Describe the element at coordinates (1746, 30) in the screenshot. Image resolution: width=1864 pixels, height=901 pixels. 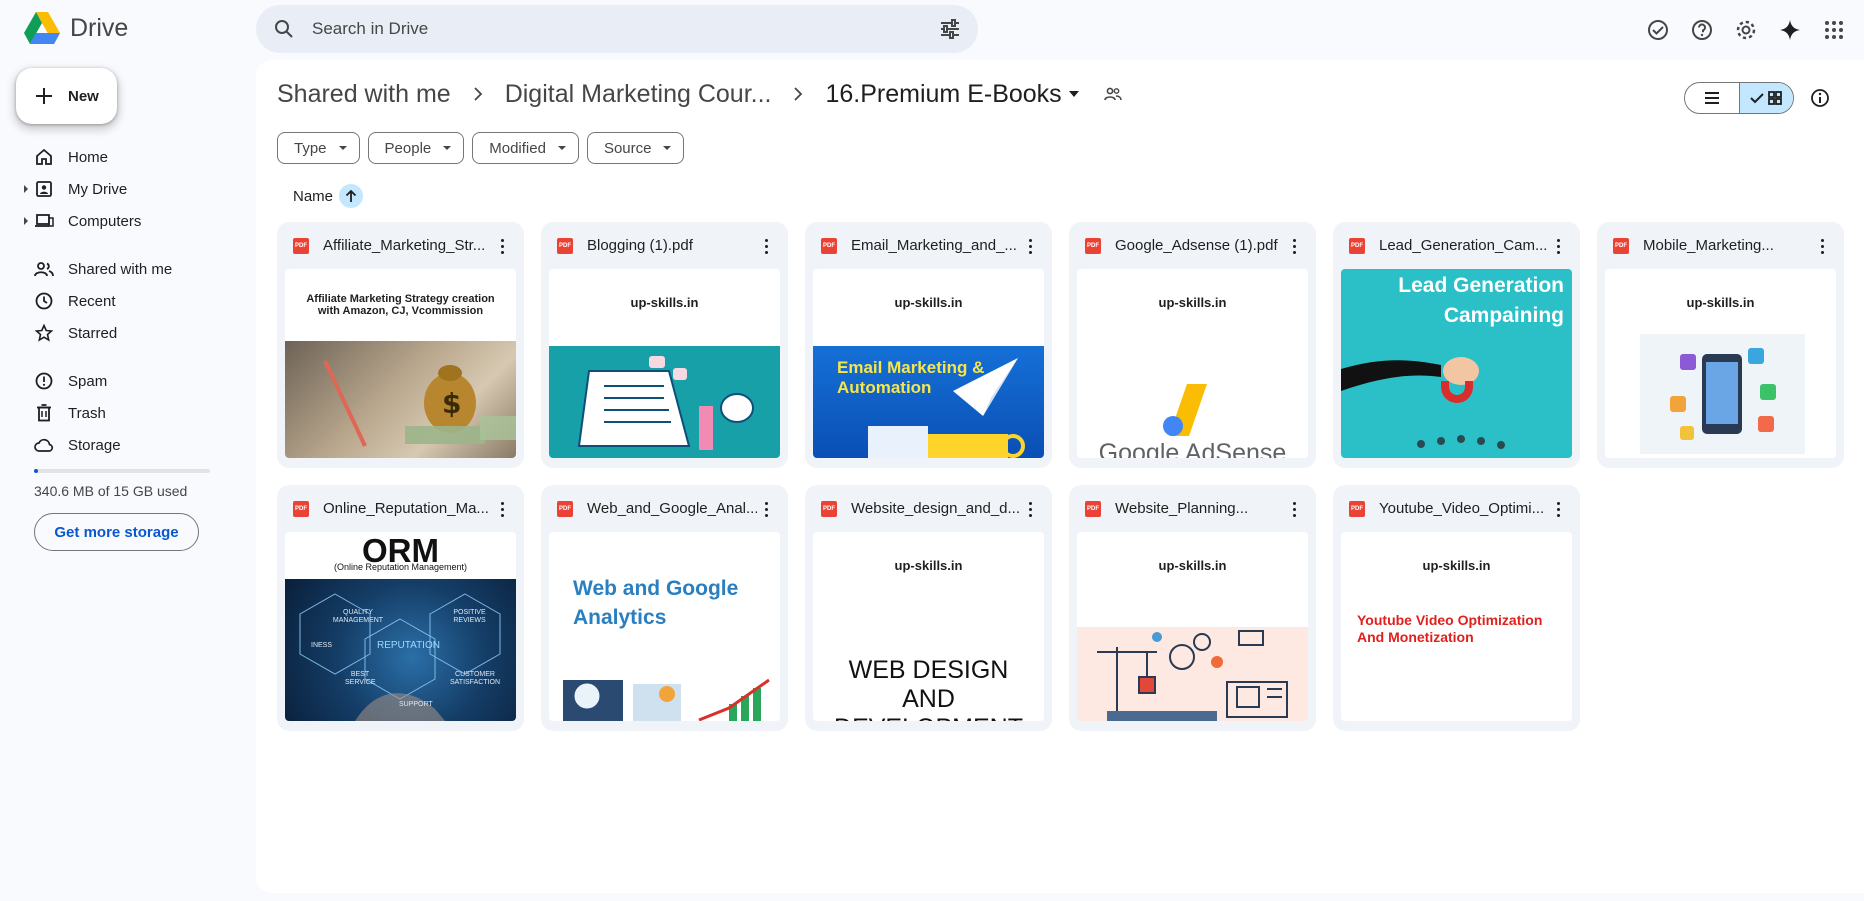
I see `settings-gear-icon` at that location.